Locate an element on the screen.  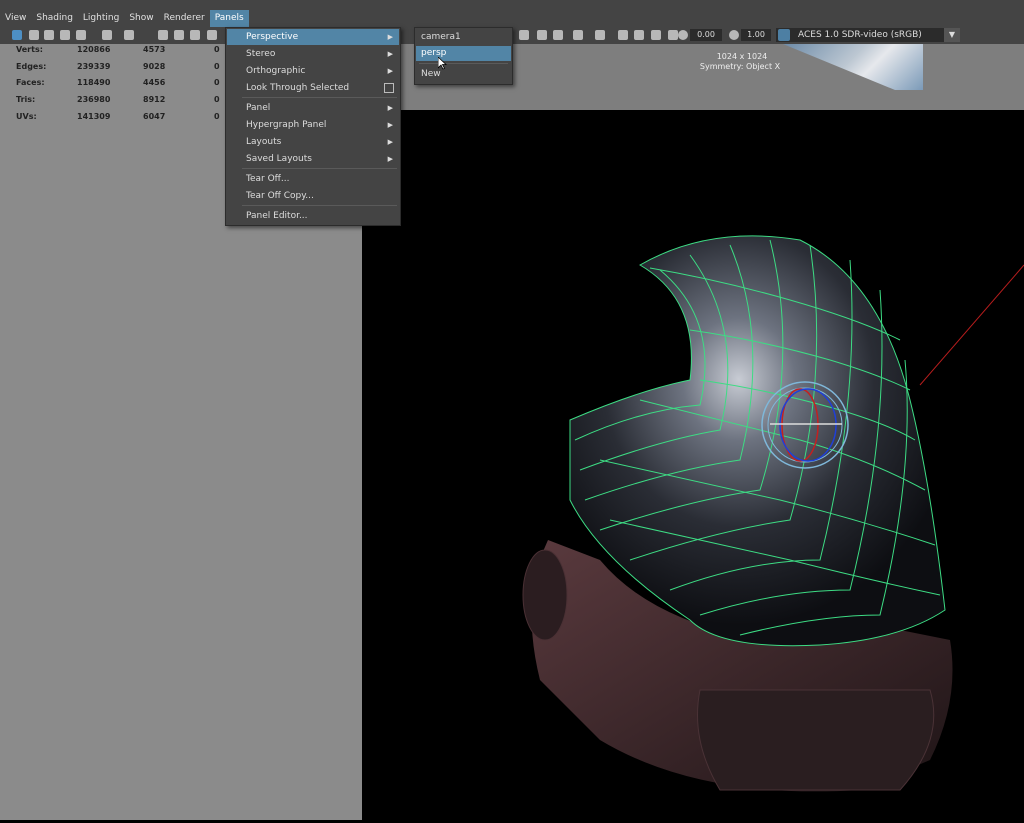
menu-item-label: Orthographic is located at coordinates (276, 71).